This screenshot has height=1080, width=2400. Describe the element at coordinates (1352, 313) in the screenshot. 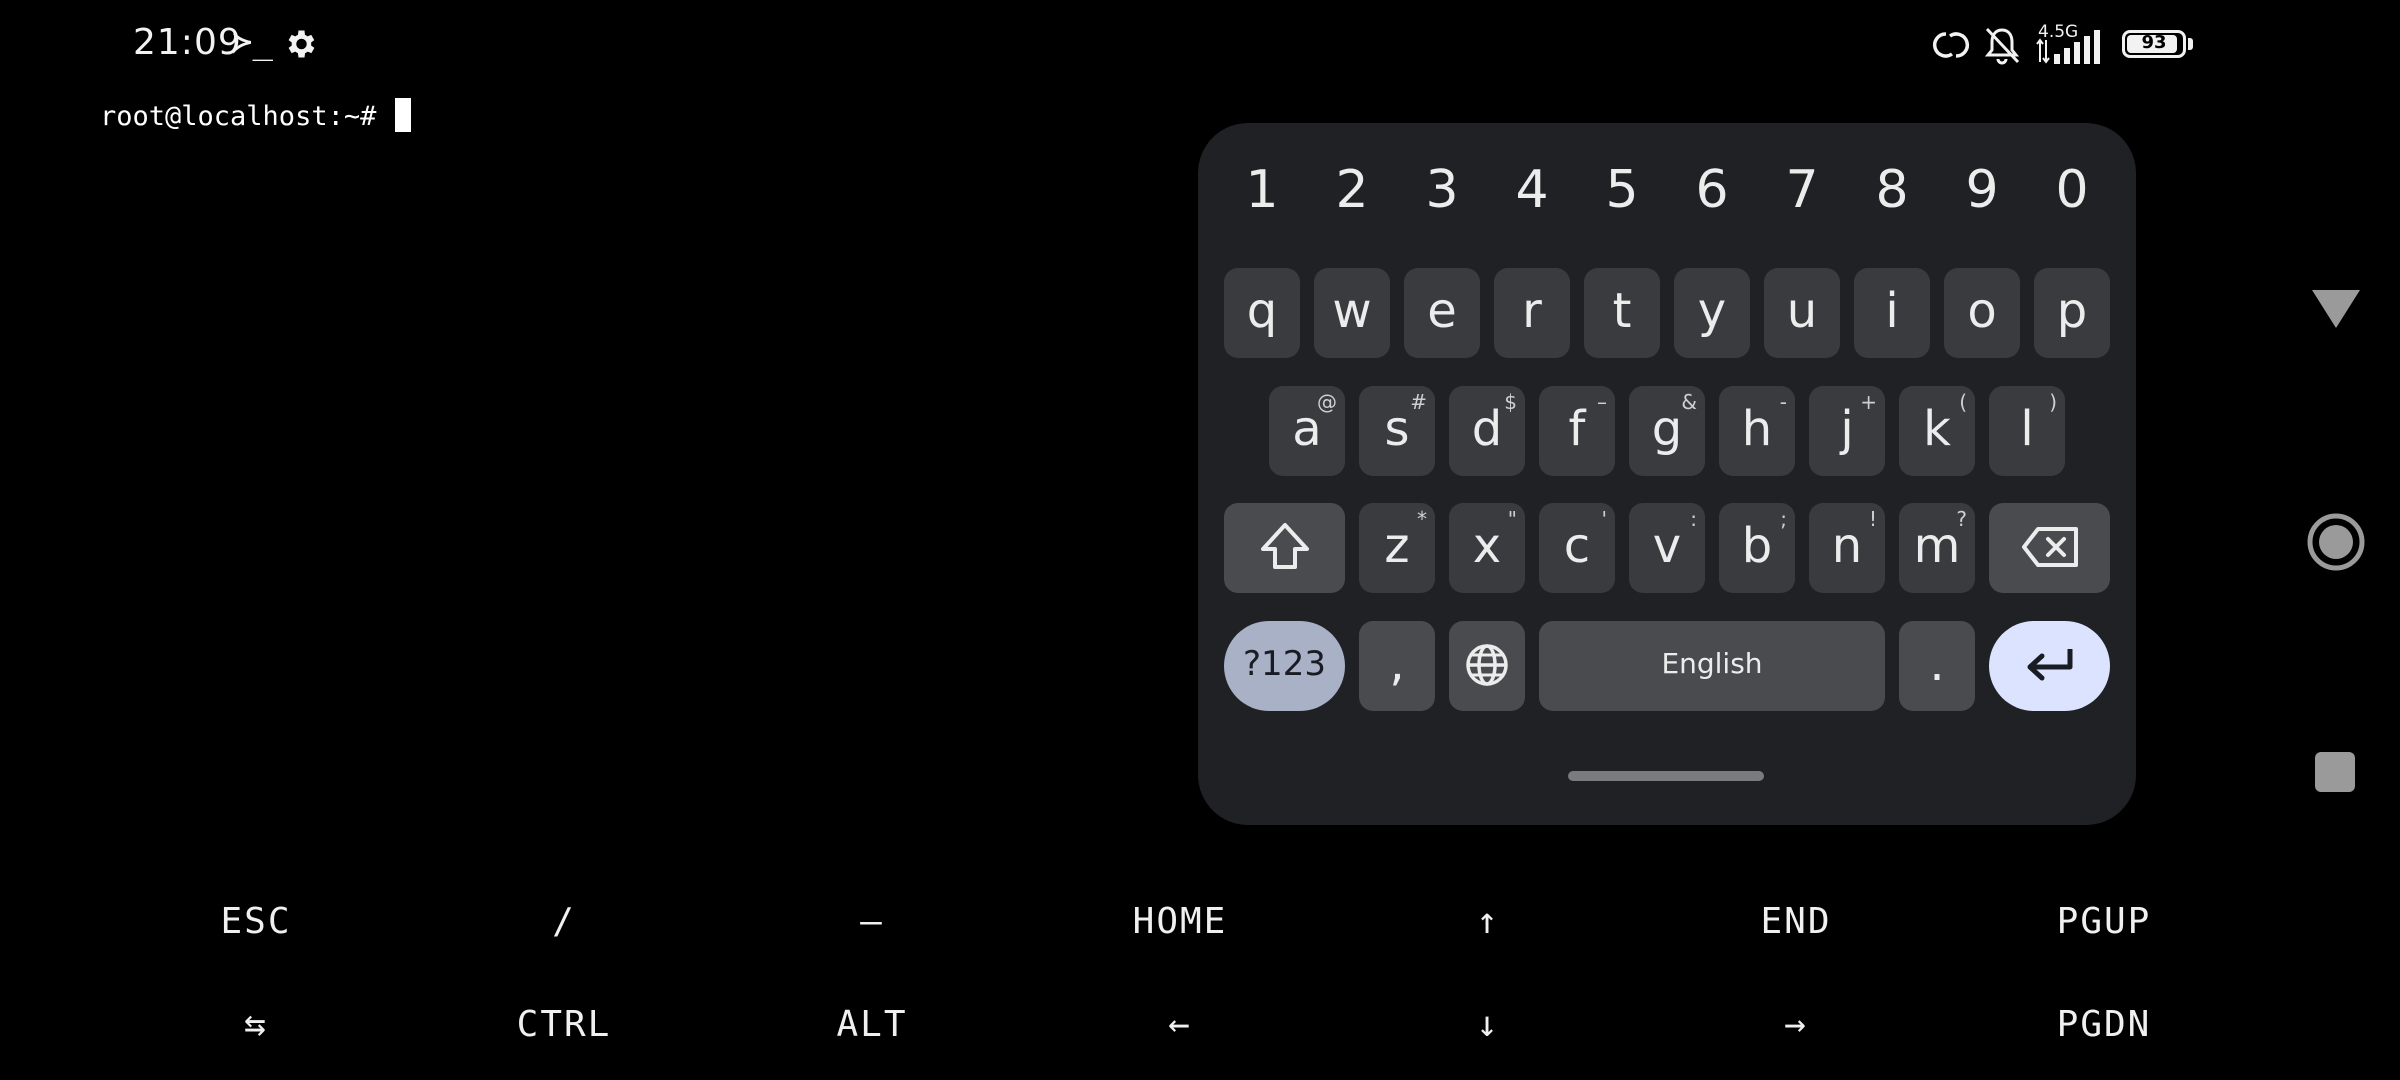

I see `key-w: w` at that location.